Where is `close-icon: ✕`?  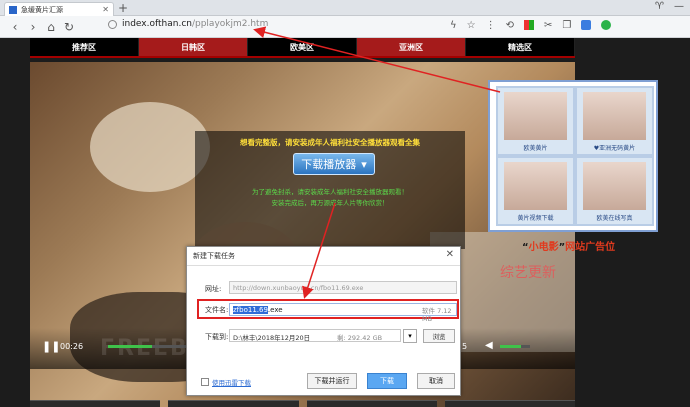 close-icon: ✕ is located at coordinates (450, 254).